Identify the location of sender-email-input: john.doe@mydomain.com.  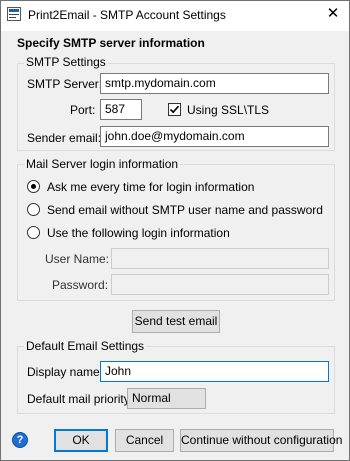
(214, 136).